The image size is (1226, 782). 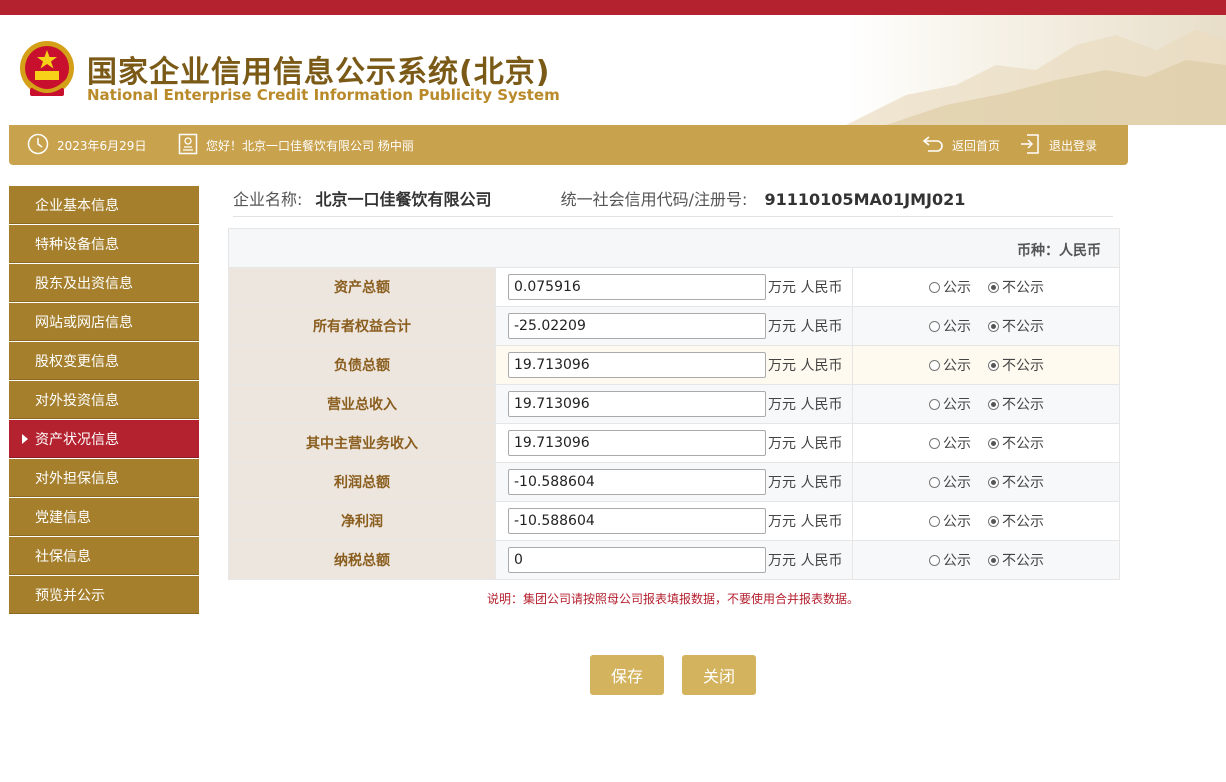 What do you see at coordinates (627, 675) in the screenshot?
I see `save-button: 保存` at bounding box center [627, 675].